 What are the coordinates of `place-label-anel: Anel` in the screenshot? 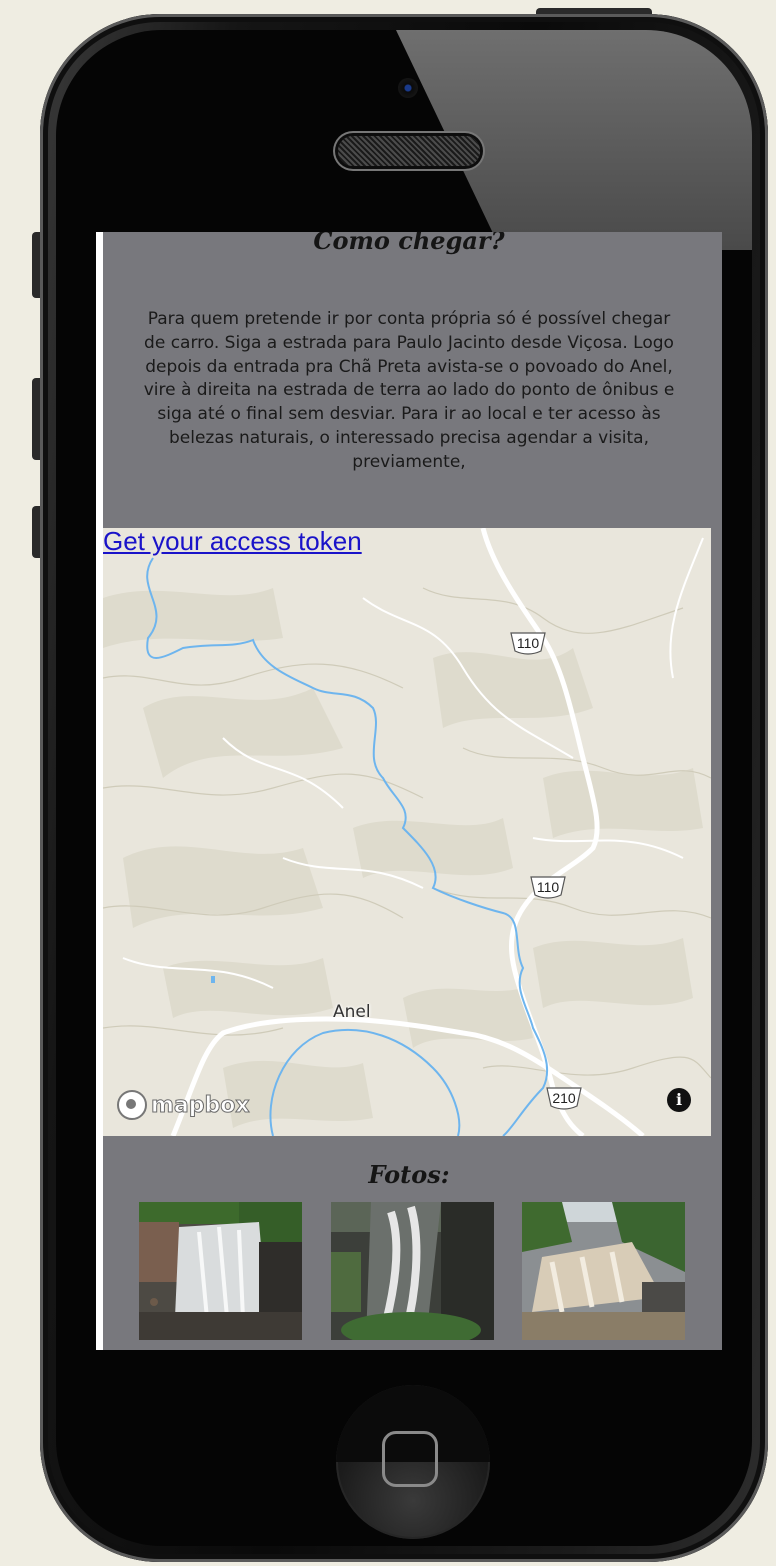 It's located at (352, 1012).